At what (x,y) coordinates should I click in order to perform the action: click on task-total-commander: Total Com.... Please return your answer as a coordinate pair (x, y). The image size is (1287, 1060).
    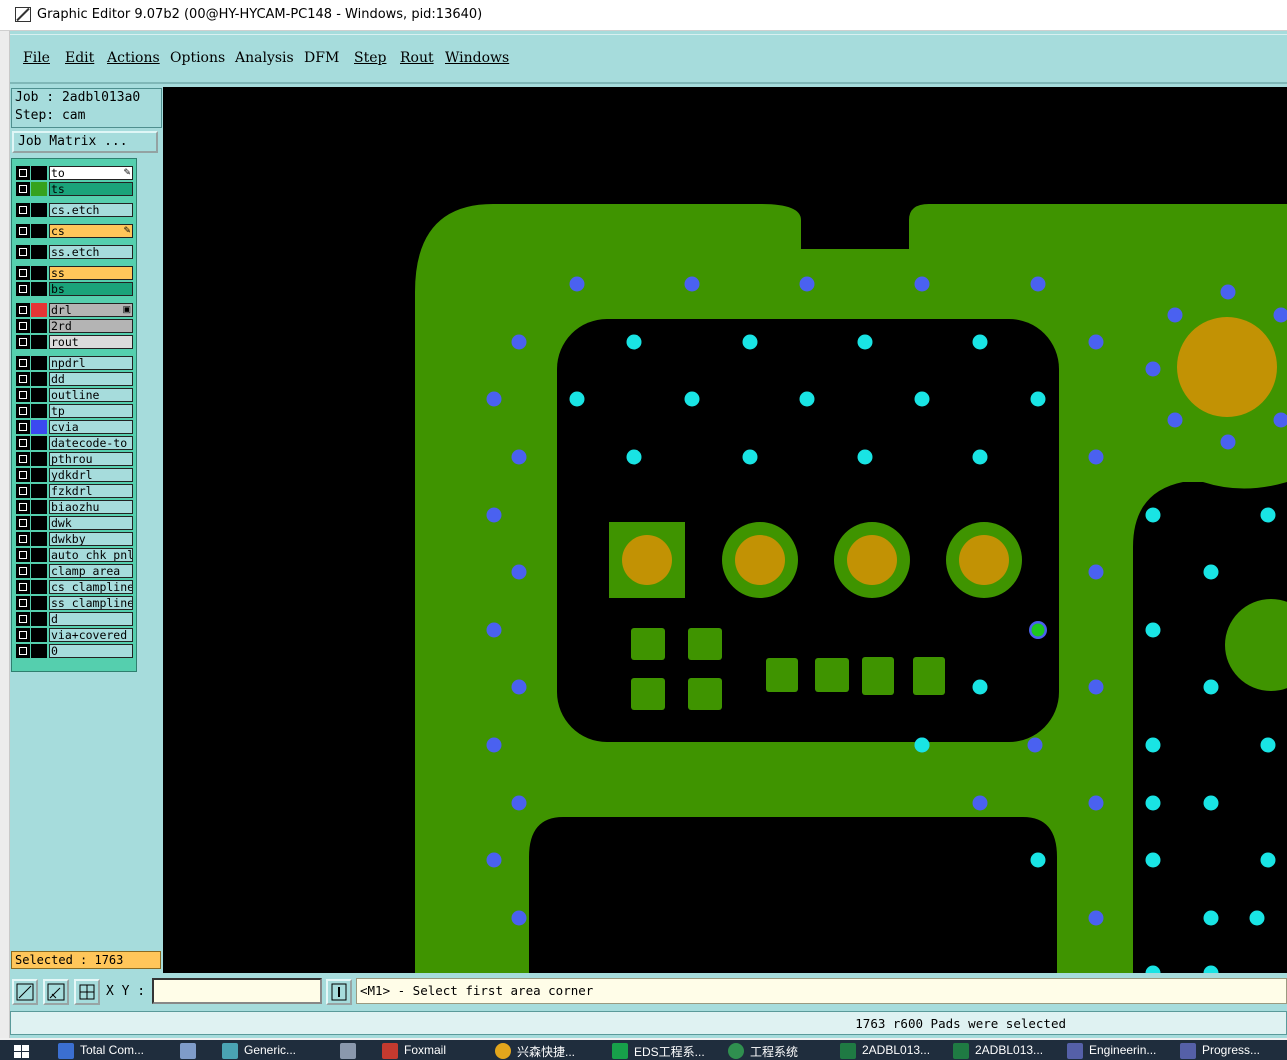
    Looking at the image, I should click on (101, 1051).